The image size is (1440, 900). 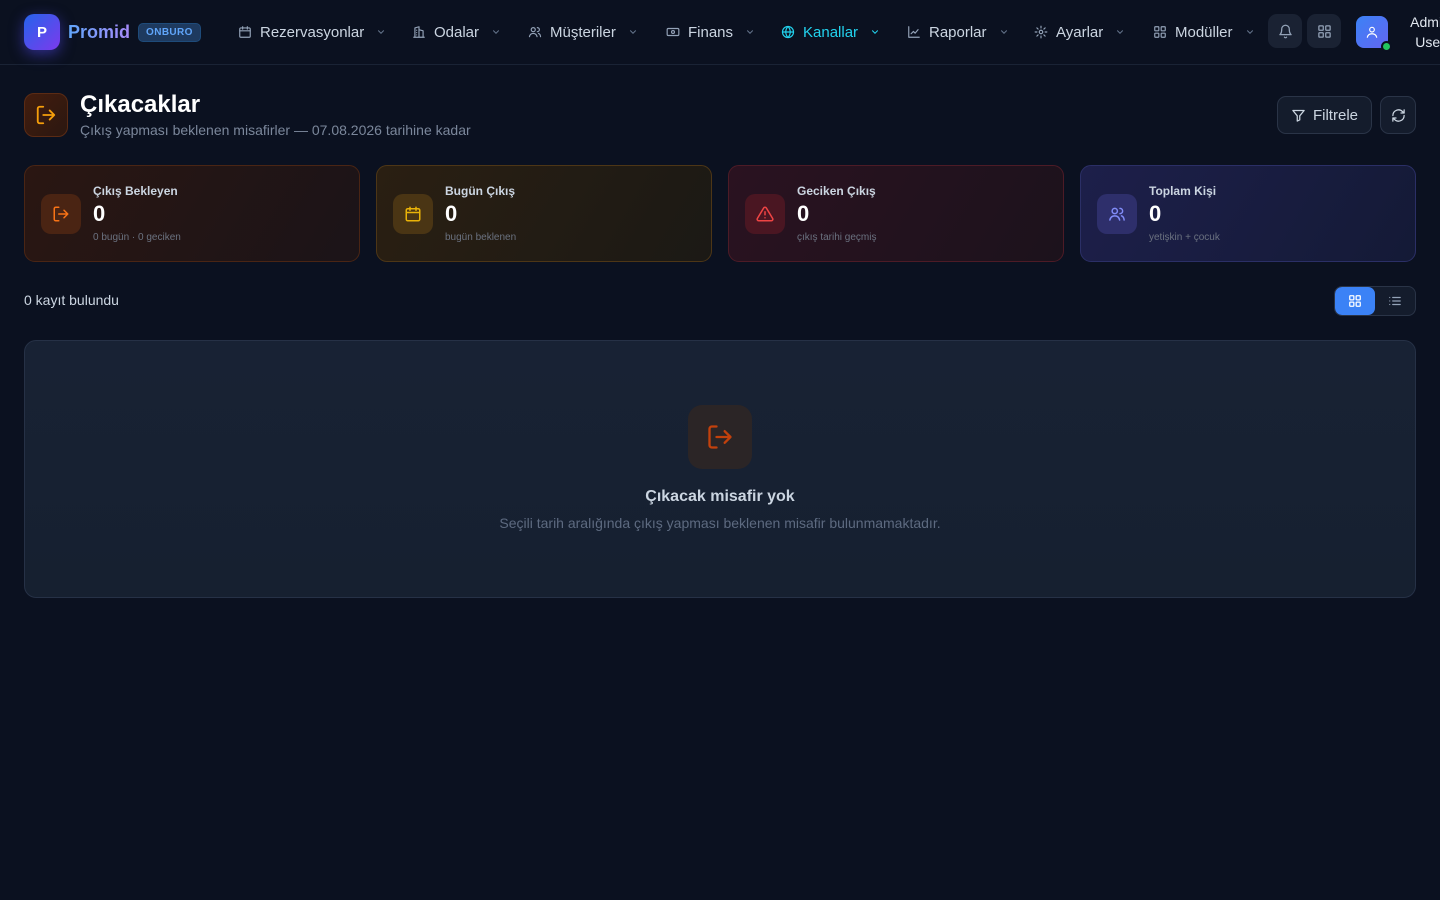 I want to click on list-view-button, so click(x=1395, y=301).